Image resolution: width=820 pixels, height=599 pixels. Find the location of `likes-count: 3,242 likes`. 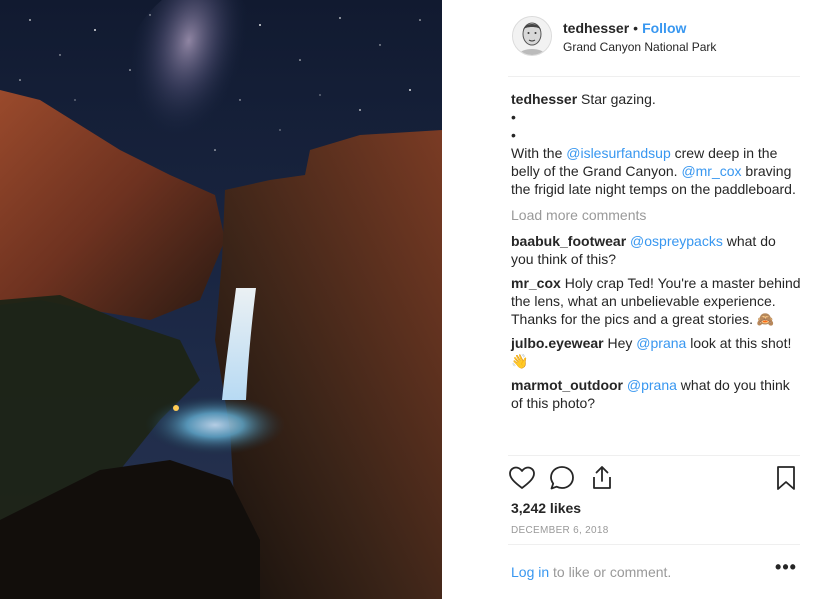

likes-count: 3,242 likes is located at coordinates (546, 508).